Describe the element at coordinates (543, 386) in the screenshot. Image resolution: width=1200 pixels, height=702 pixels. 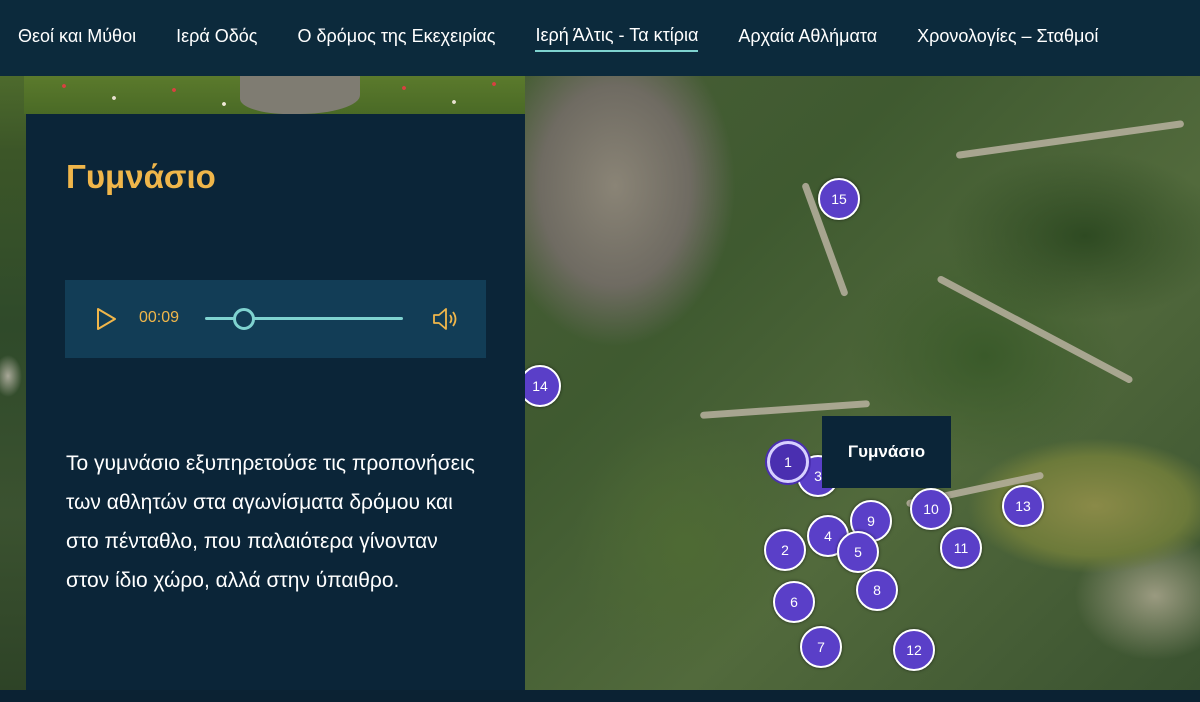
I see `map-marker-14: 14` at that location.